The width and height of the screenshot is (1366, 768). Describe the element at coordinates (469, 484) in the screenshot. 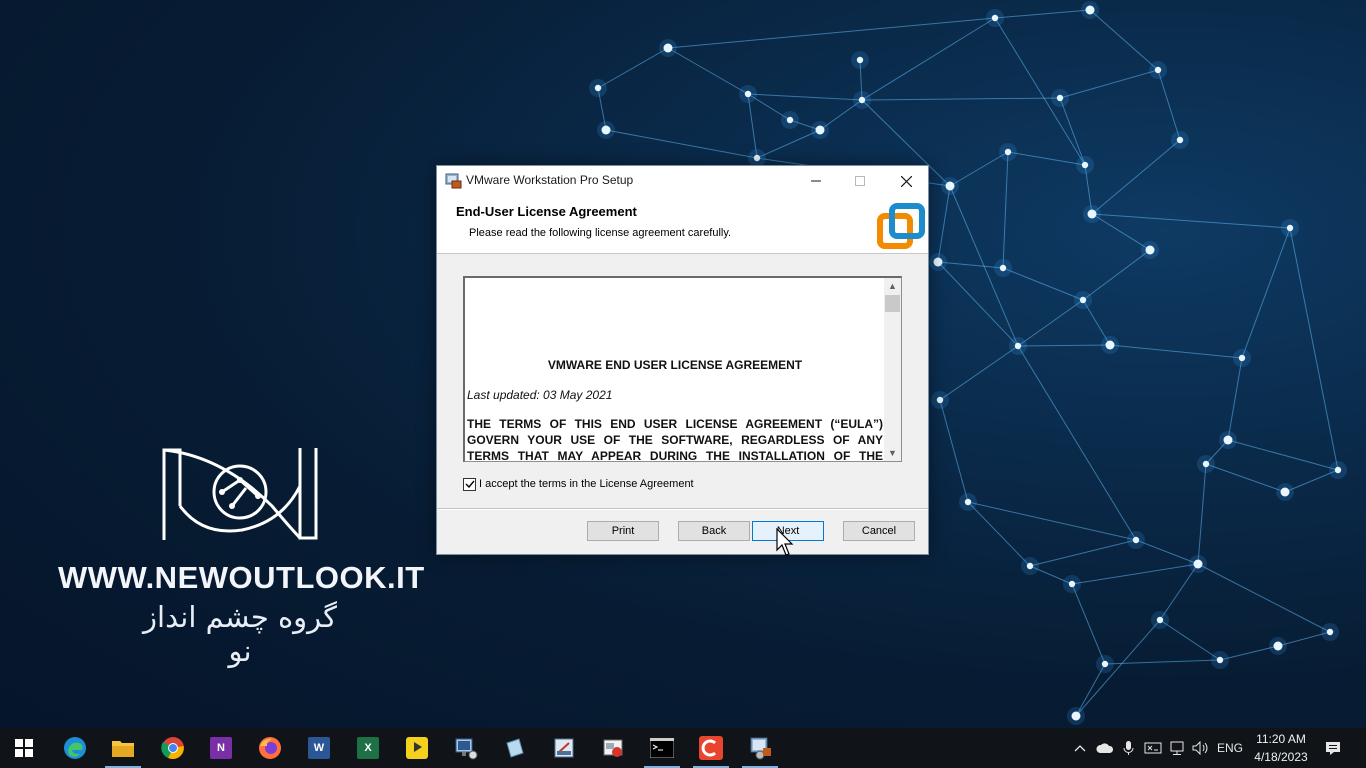

I see `accept-terms-checkbox` at that location.